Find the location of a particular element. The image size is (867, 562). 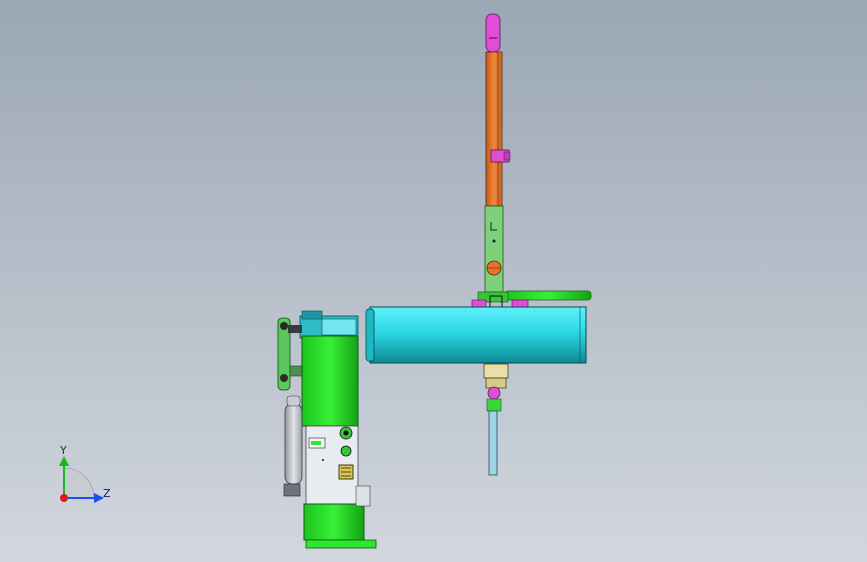

tool-block-mid is located at coordinates (496, 383).